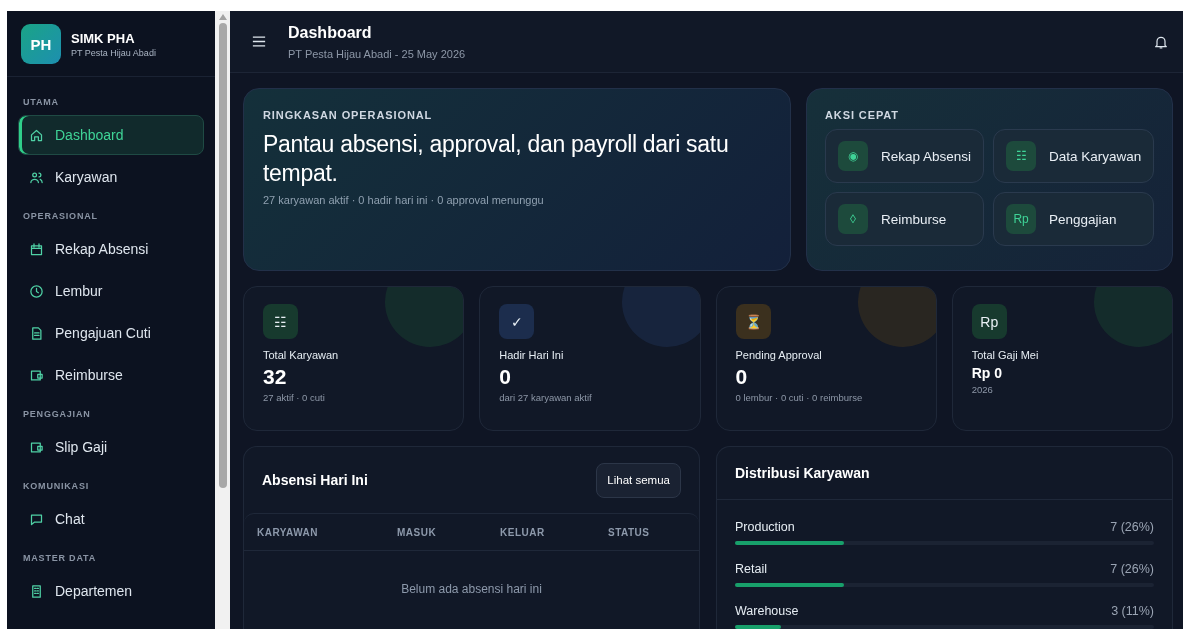 The width and height of the screenshot is (1183, 629). I want to click on department-count: 3 (11%), so click(1132, 611).